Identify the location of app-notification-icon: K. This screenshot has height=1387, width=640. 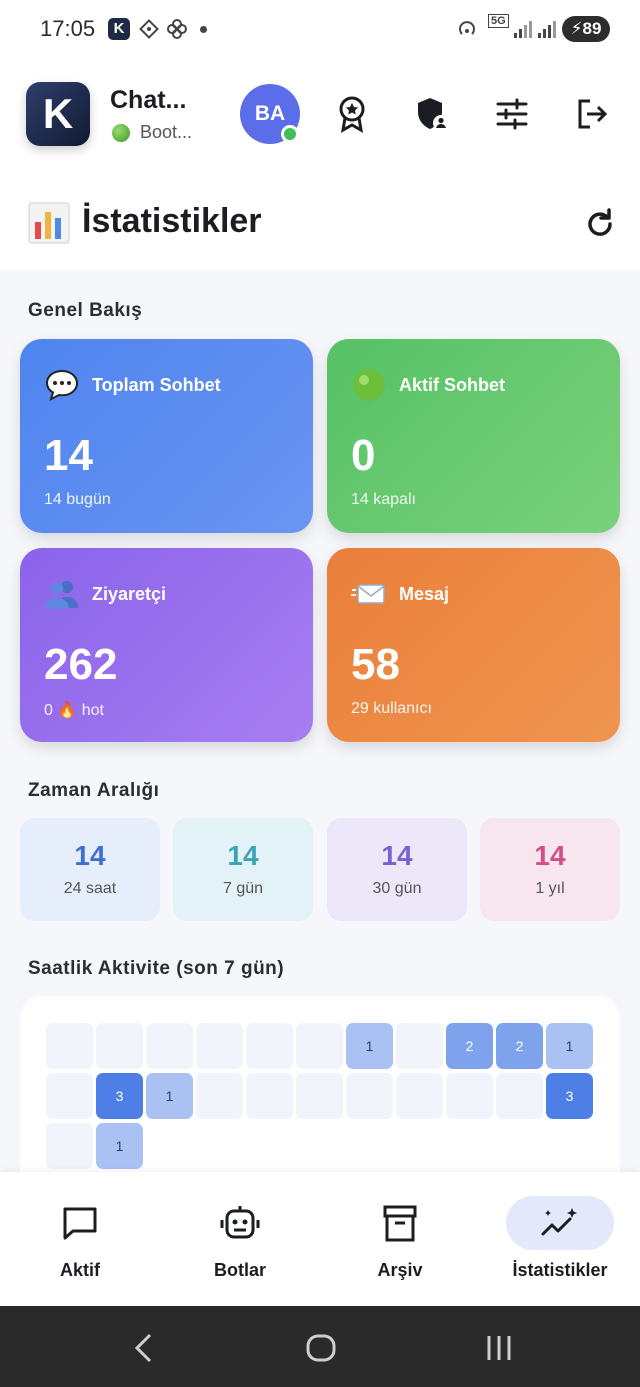
(119, 29).